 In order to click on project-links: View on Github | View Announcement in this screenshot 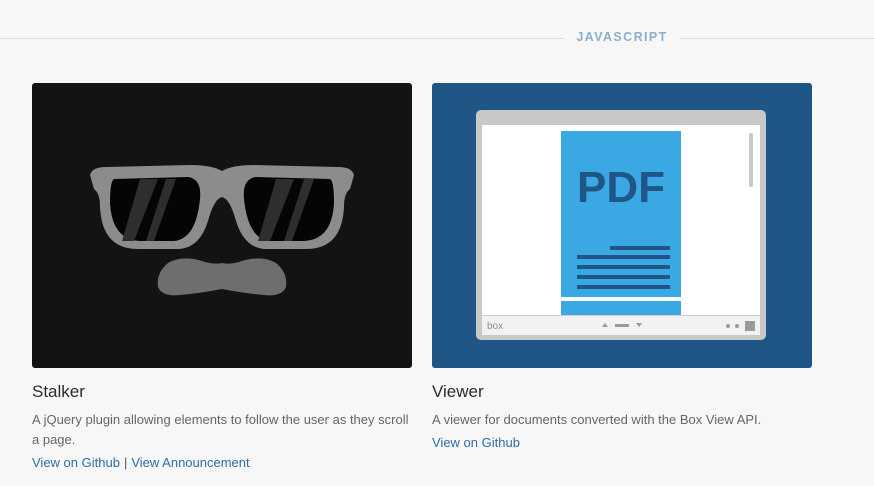, I will do `click(222, 463)`.